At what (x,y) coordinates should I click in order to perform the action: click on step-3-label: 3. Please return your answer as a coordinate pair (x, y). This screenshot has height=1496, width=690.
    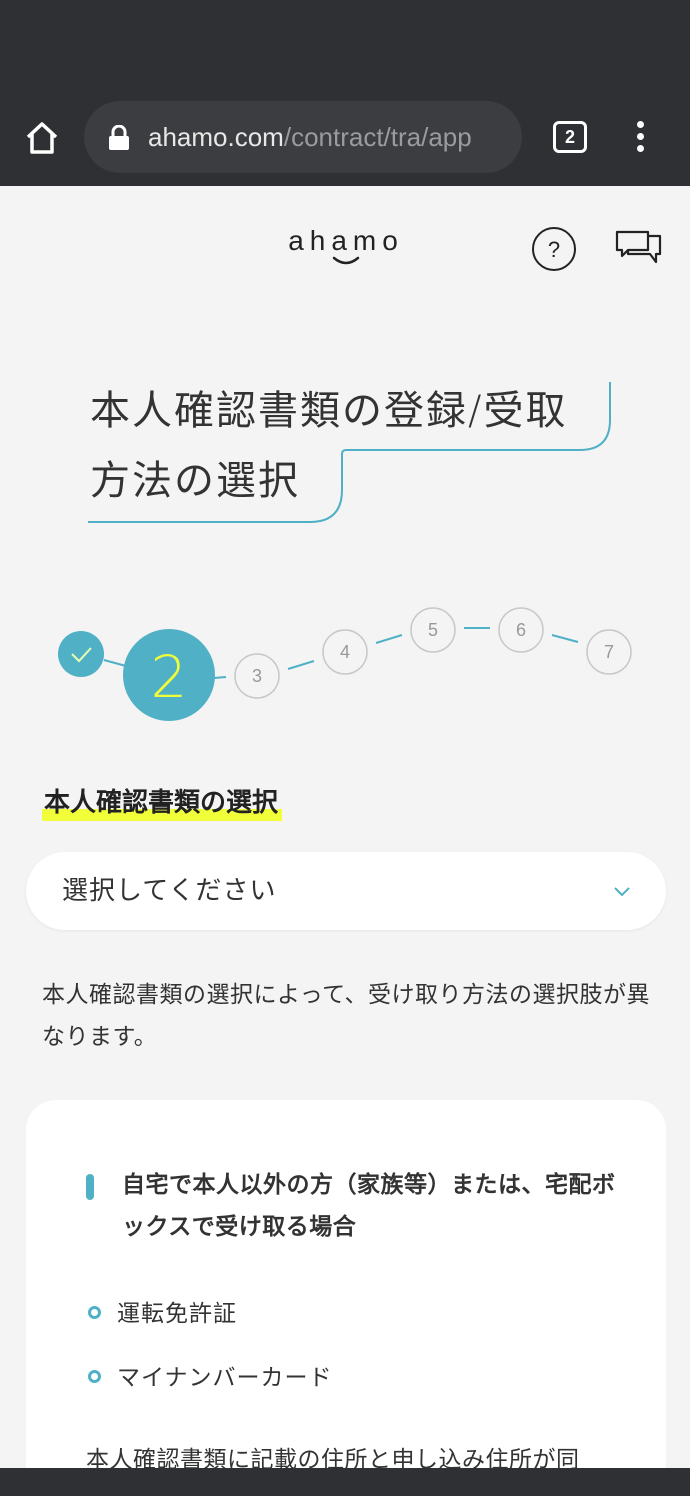
    Looking at the image, I should click on (257, 676).